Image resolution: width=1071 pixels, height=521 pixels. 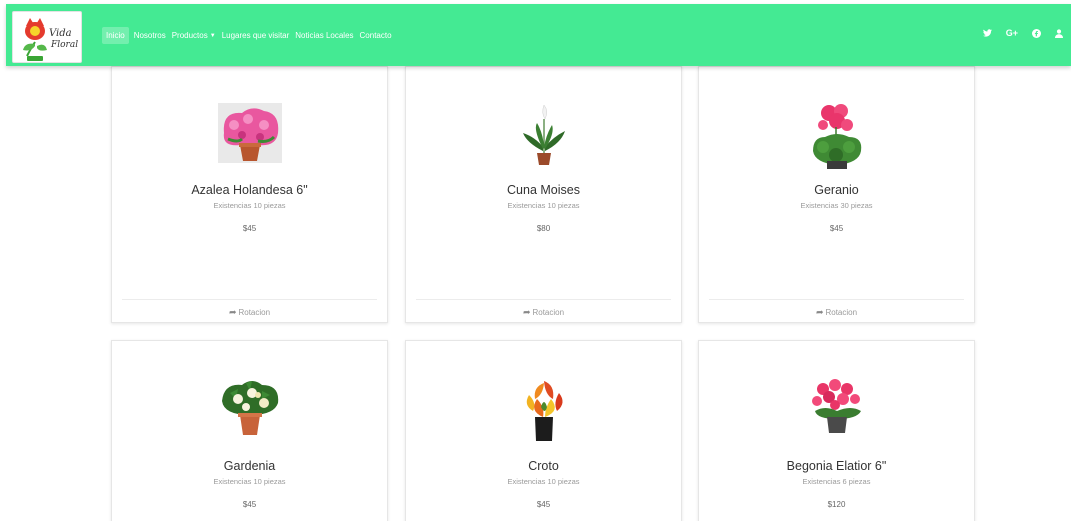 What do you see at coordinates (836, 190) in the screenshot?
I see `product-name: Geranio` at bounding box center [836, 190].